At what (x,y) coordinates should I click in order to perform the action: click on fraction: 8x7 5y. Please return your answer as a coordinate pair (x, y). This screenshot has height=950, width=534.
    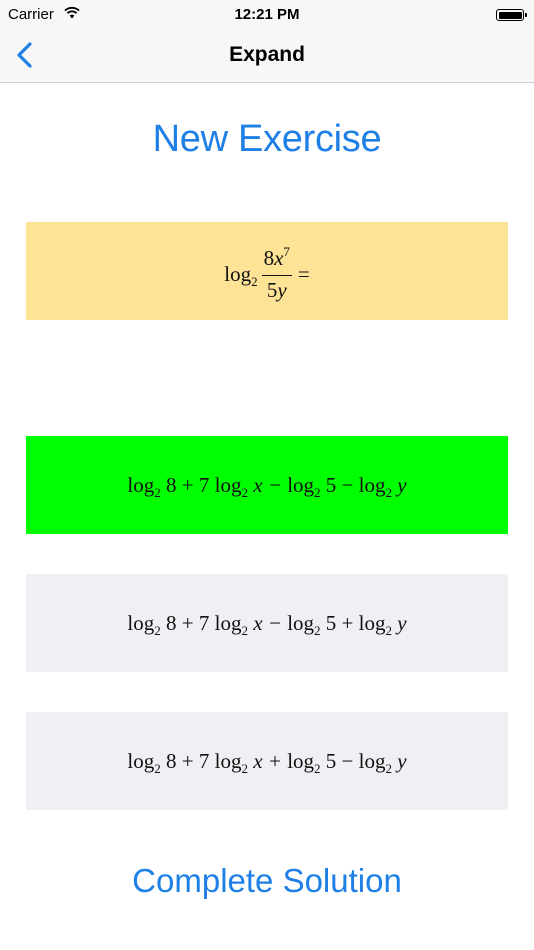
    Looking at the image, I should click on (276, 273).